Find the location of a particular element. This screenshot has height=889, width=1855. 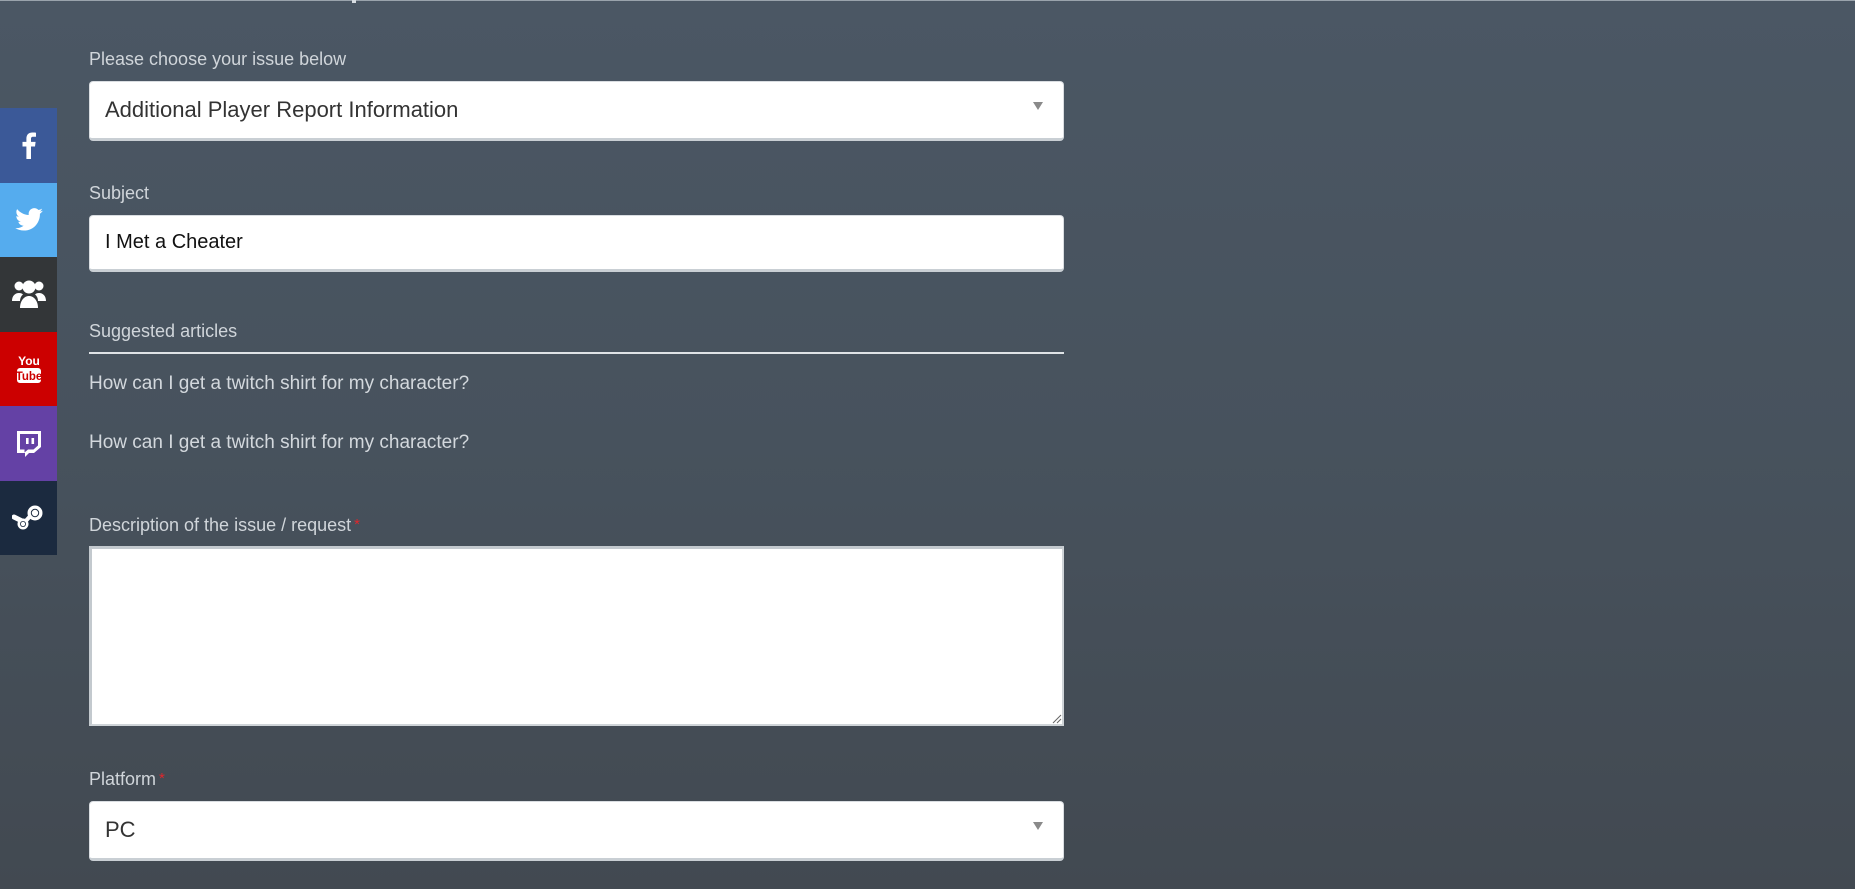

issue-label: Please choose your issue below is located at coordinates (218, 59).